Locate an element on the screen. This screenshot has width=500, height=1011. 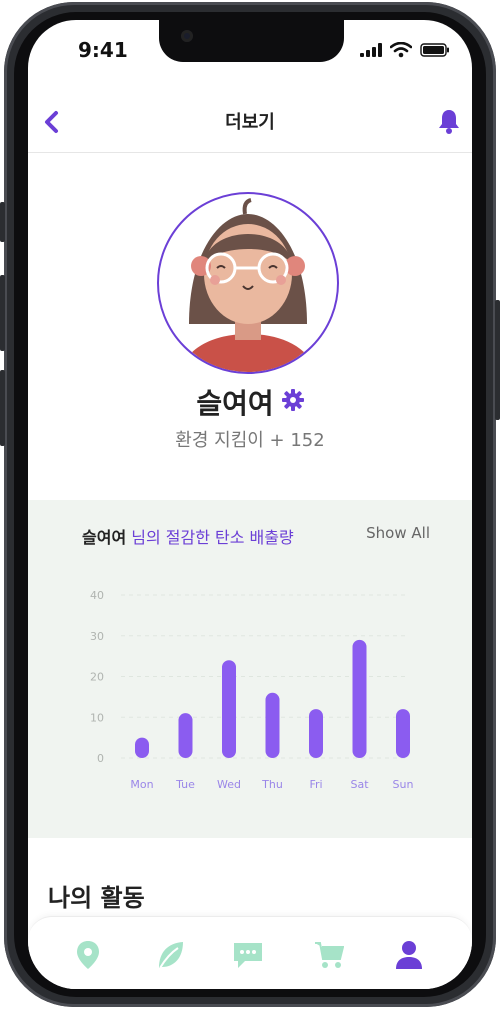
cart-icon is located at coordinates (329, 955).